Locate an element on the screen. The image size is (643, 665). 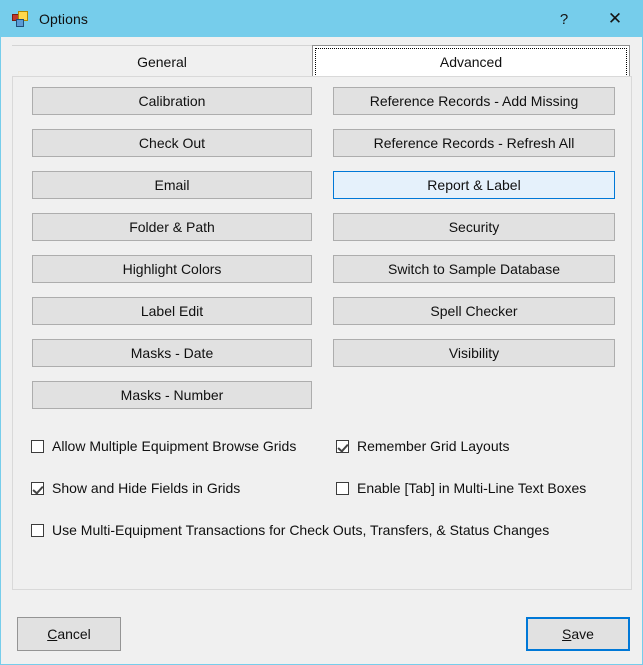
option-button-switch-to-sample-database: Switch to Sample Database is located at coordinates (474, 269).